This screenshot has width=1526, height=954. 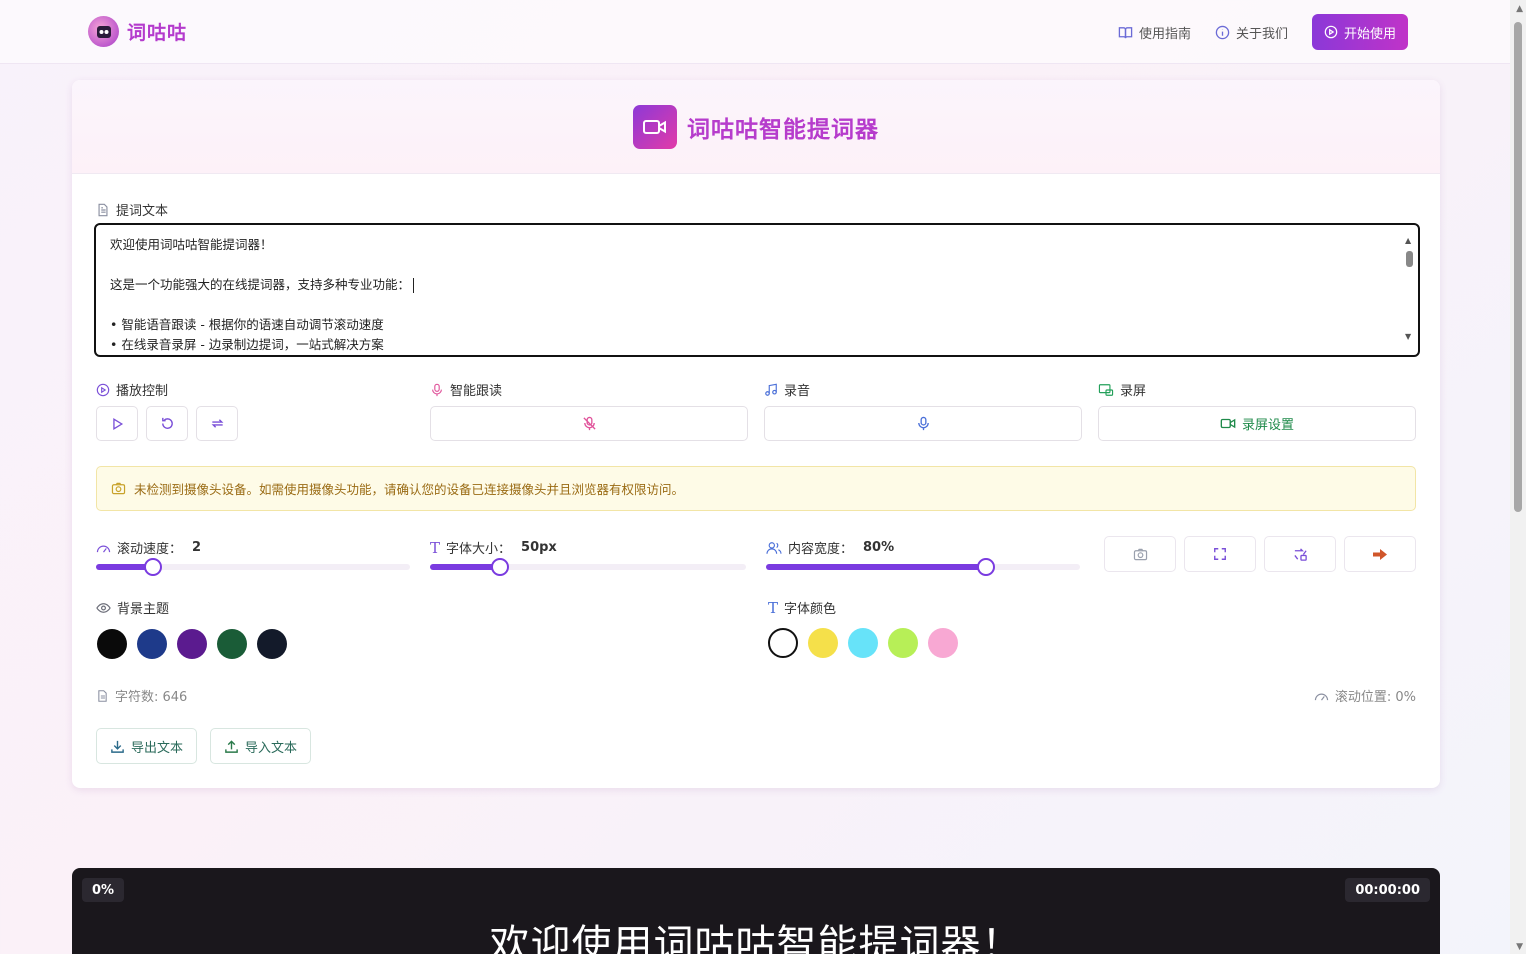 I want to click on font-size-value: 50px, so click(x=539, y=547).